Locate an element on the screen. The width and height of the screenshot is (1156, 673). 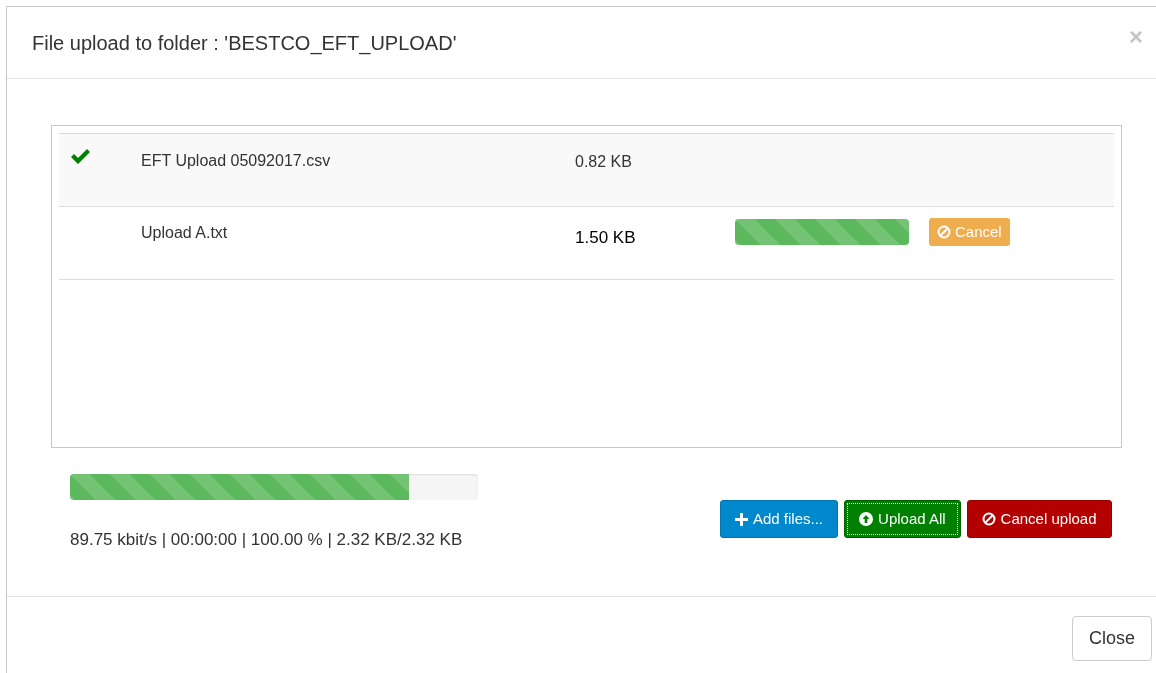
upload-icon is located at coordinates (866, 519).